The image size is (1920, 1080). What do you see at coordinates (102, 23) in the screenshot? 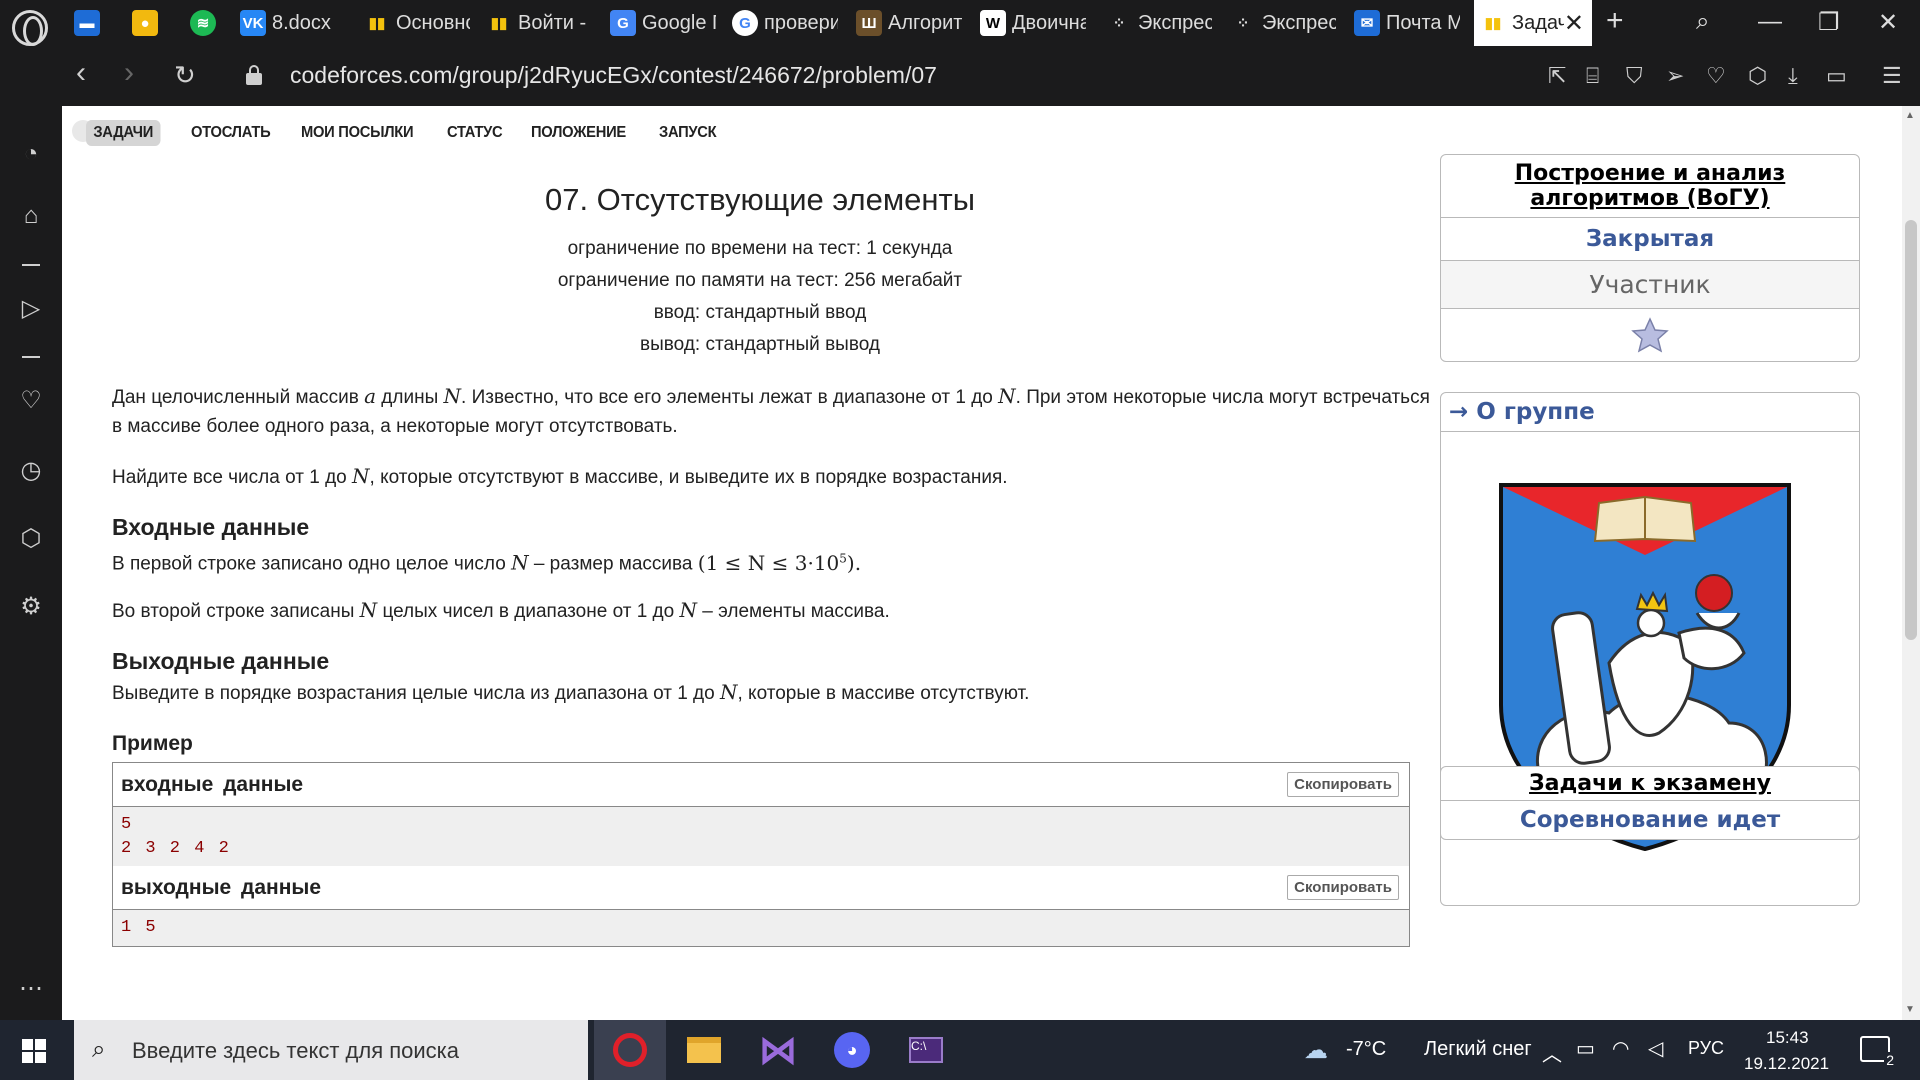
I see `tab-messenger: ▬` at bounding box center [102, 23].